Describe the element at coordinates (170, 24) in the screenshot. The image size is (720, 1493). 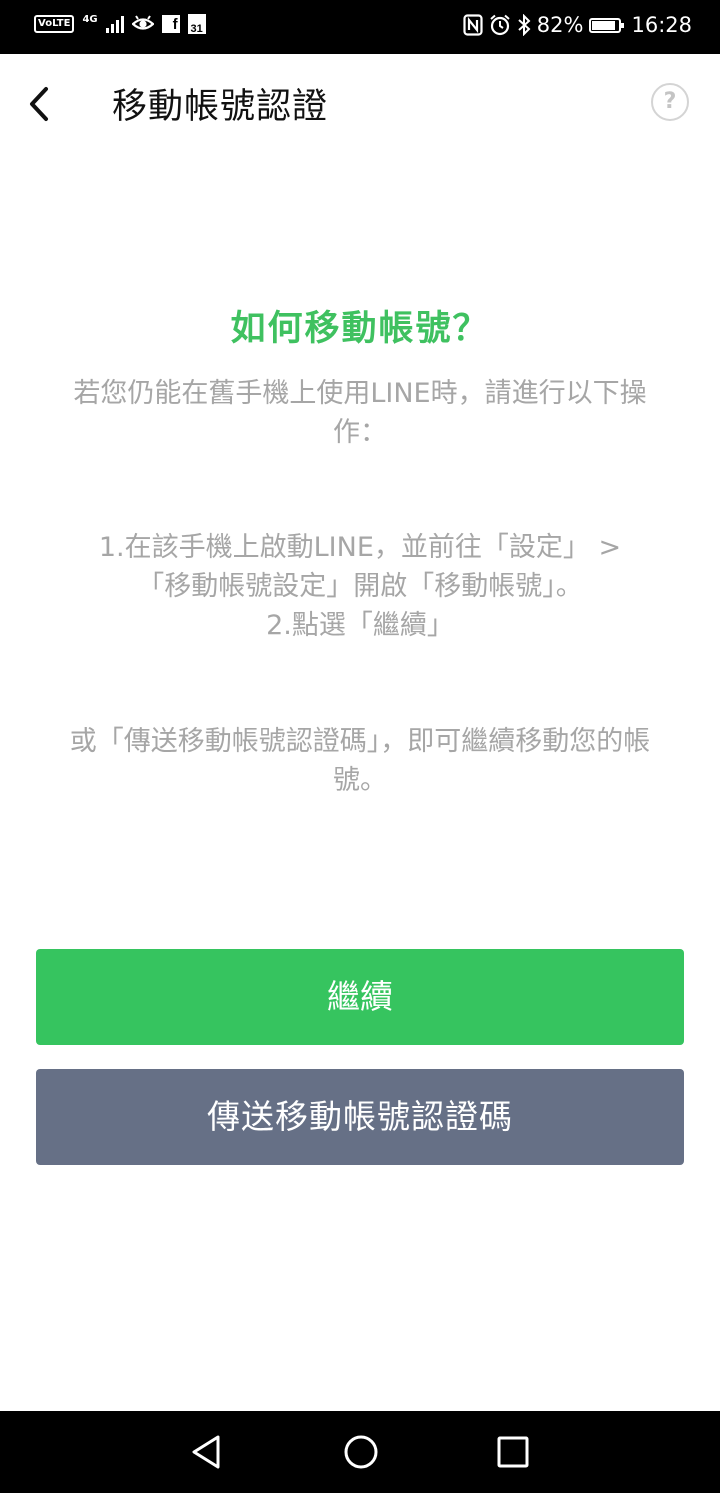
I see `facebook-icon: f` at that location.